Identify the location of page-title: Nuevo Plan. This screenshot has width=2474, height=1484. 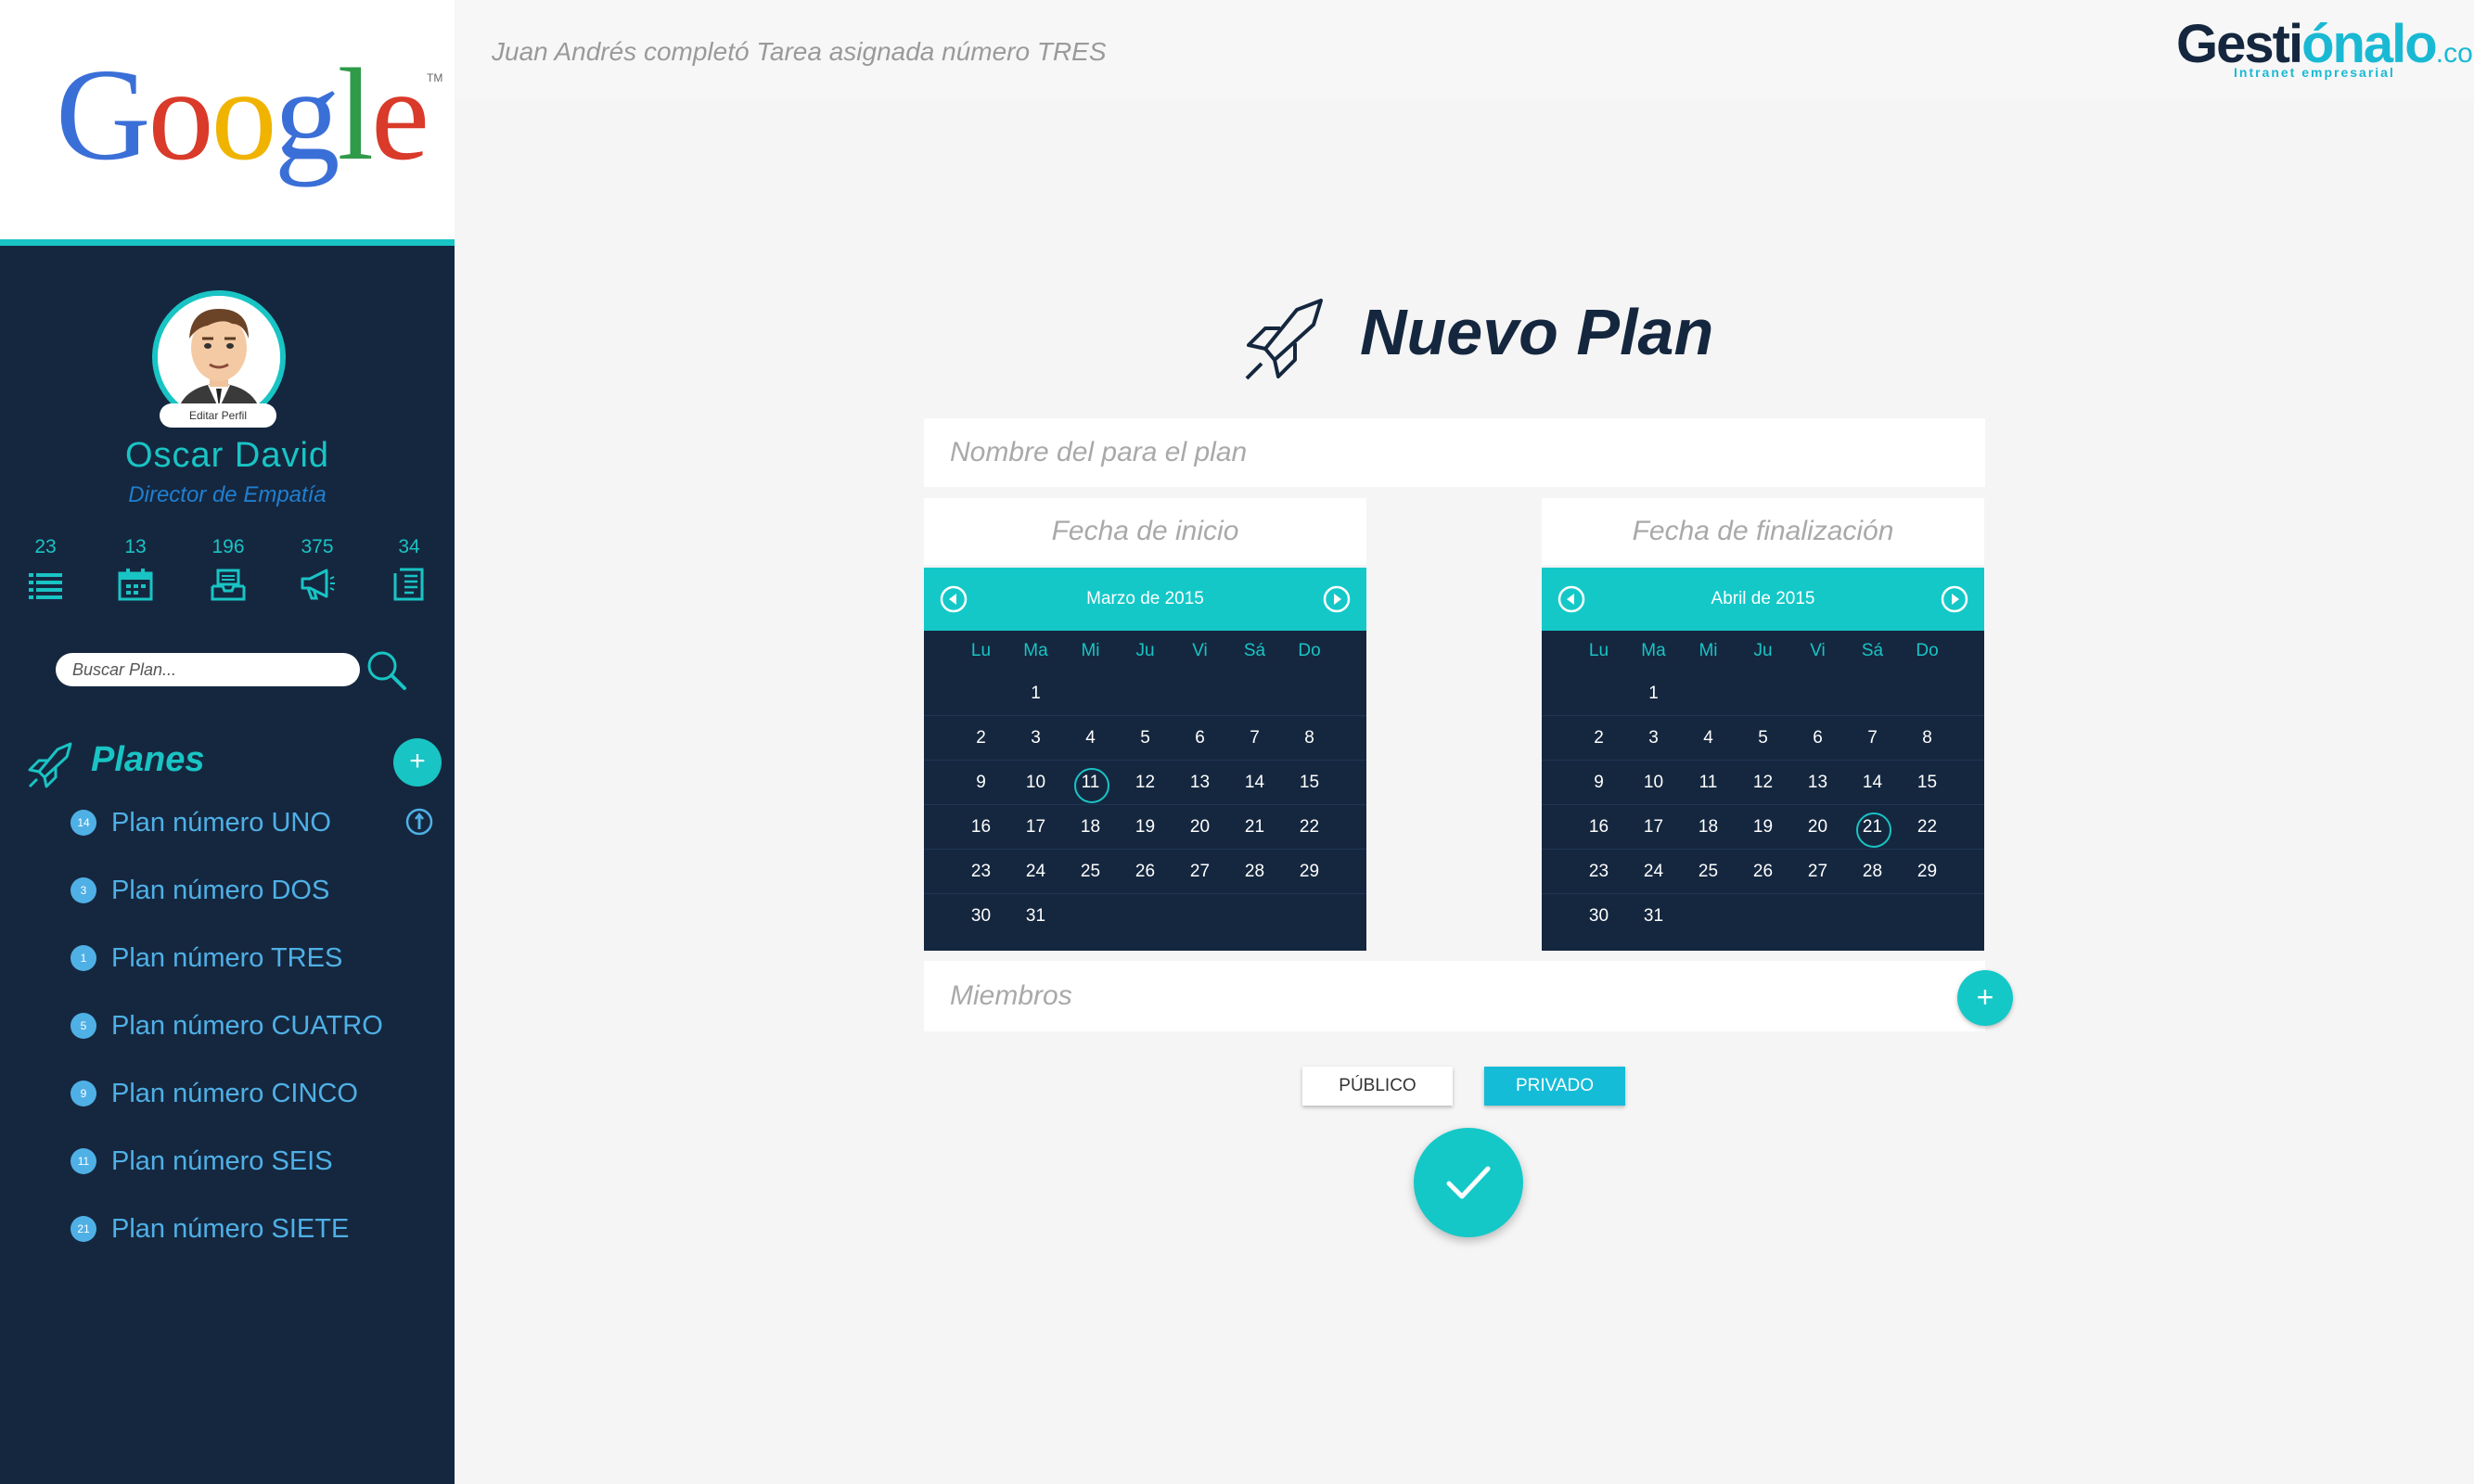
(1537, 332).